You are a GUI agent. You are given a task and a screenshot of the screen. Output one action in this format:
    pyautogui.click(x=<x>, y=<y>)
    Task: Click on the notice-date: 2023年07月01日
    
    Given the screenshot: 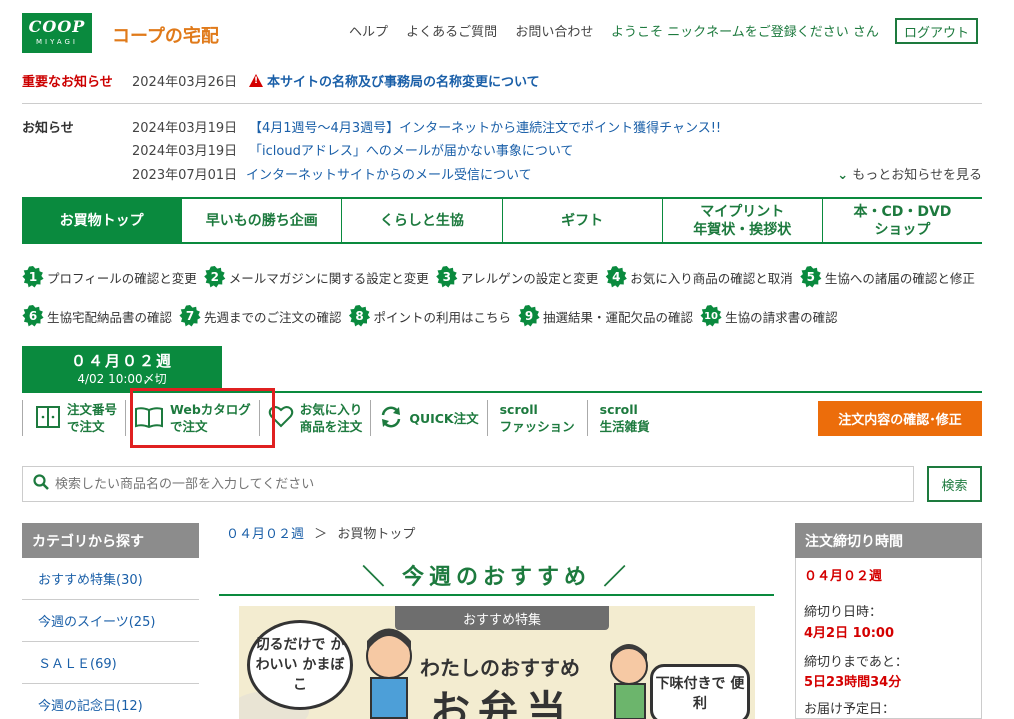 What is the action you would take?
    pyautogui.click(x=185, y=175)
    